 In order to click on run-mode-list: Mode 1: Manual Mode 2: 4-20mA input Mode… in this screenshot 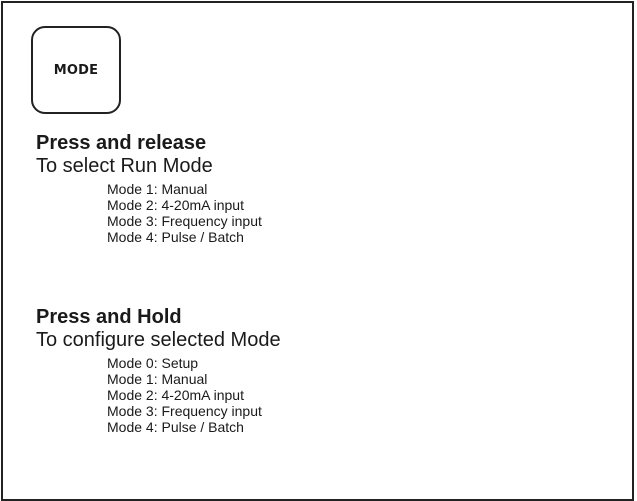, I will do `click(184, 213)`.